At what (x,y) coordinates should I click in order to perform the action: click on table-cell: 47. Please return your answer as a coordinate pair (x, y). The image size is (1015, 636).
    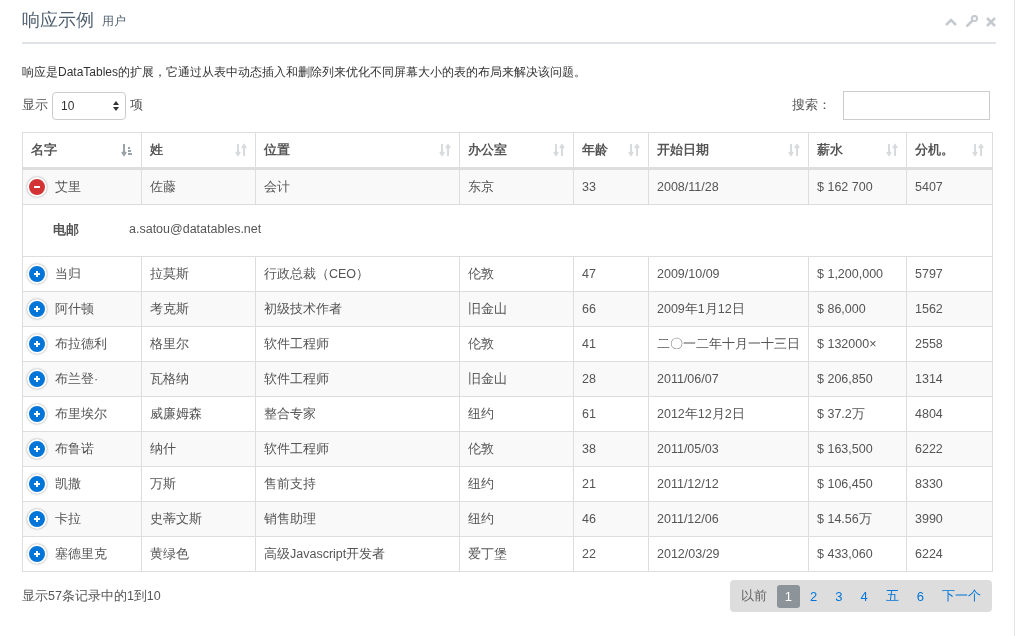
    Looking at the image, I should click on (611, 274).